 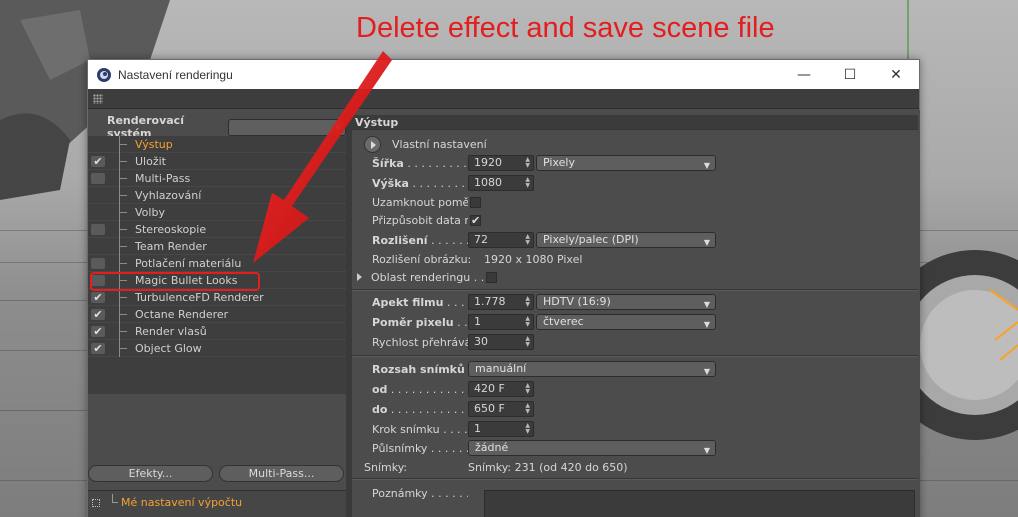 I want to click on minimize-button: —, so click(x=804, y=74).